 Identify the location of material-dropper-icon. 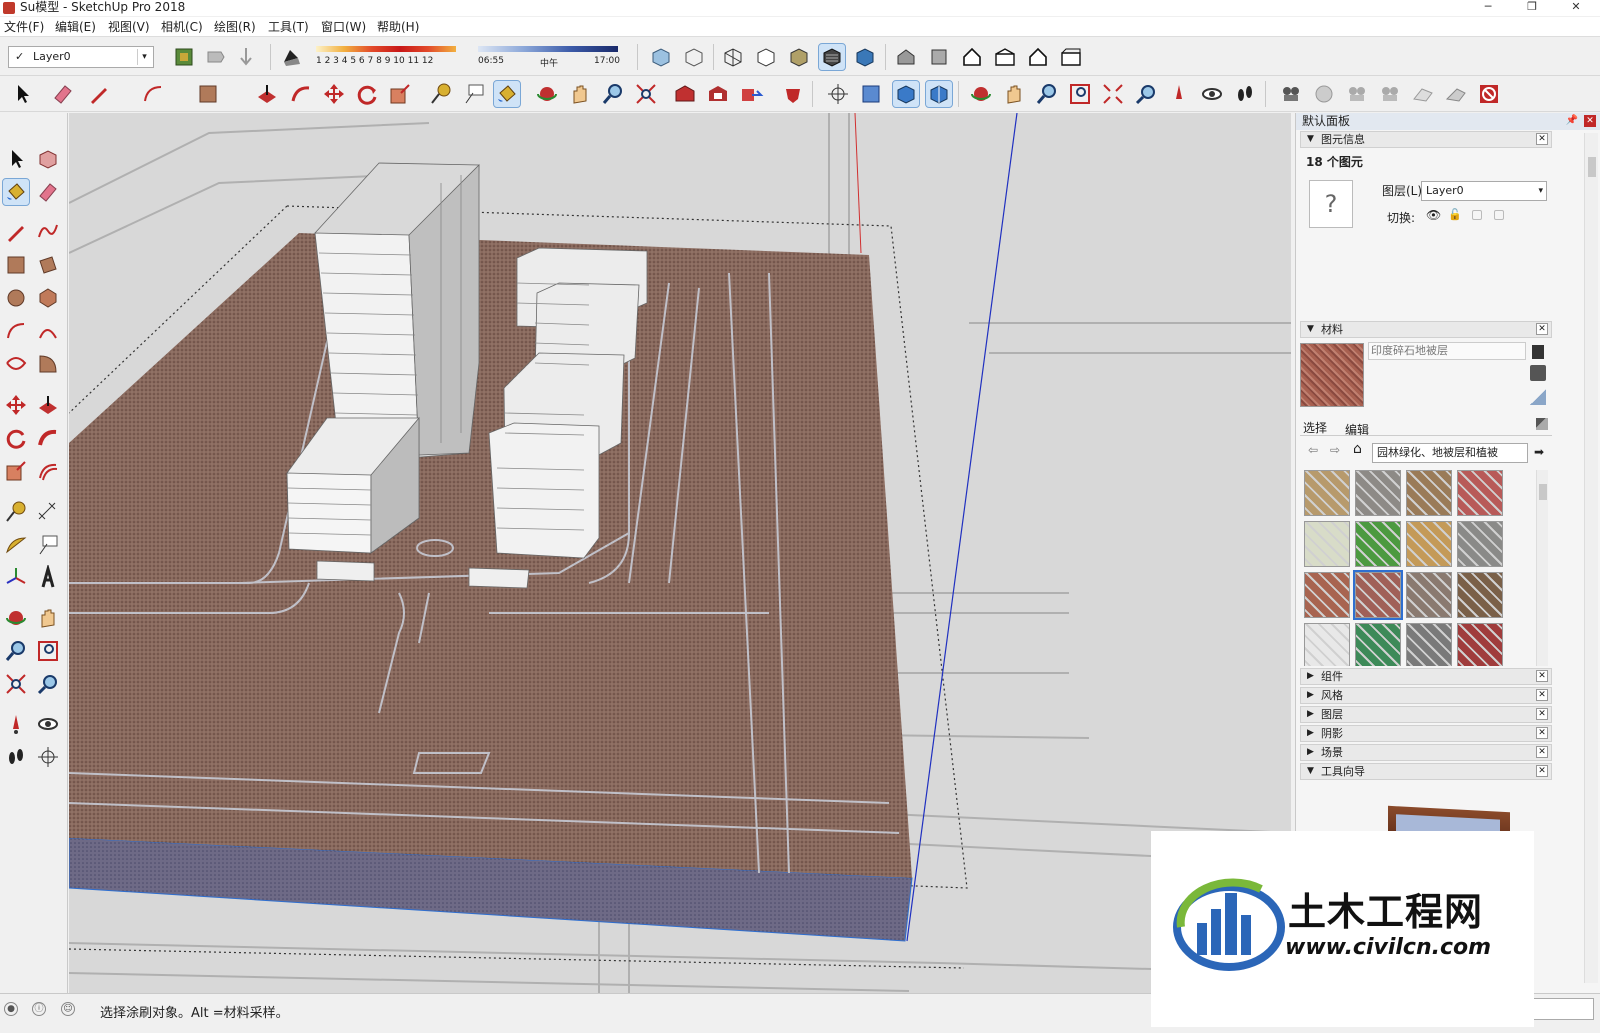
(1538, 352).